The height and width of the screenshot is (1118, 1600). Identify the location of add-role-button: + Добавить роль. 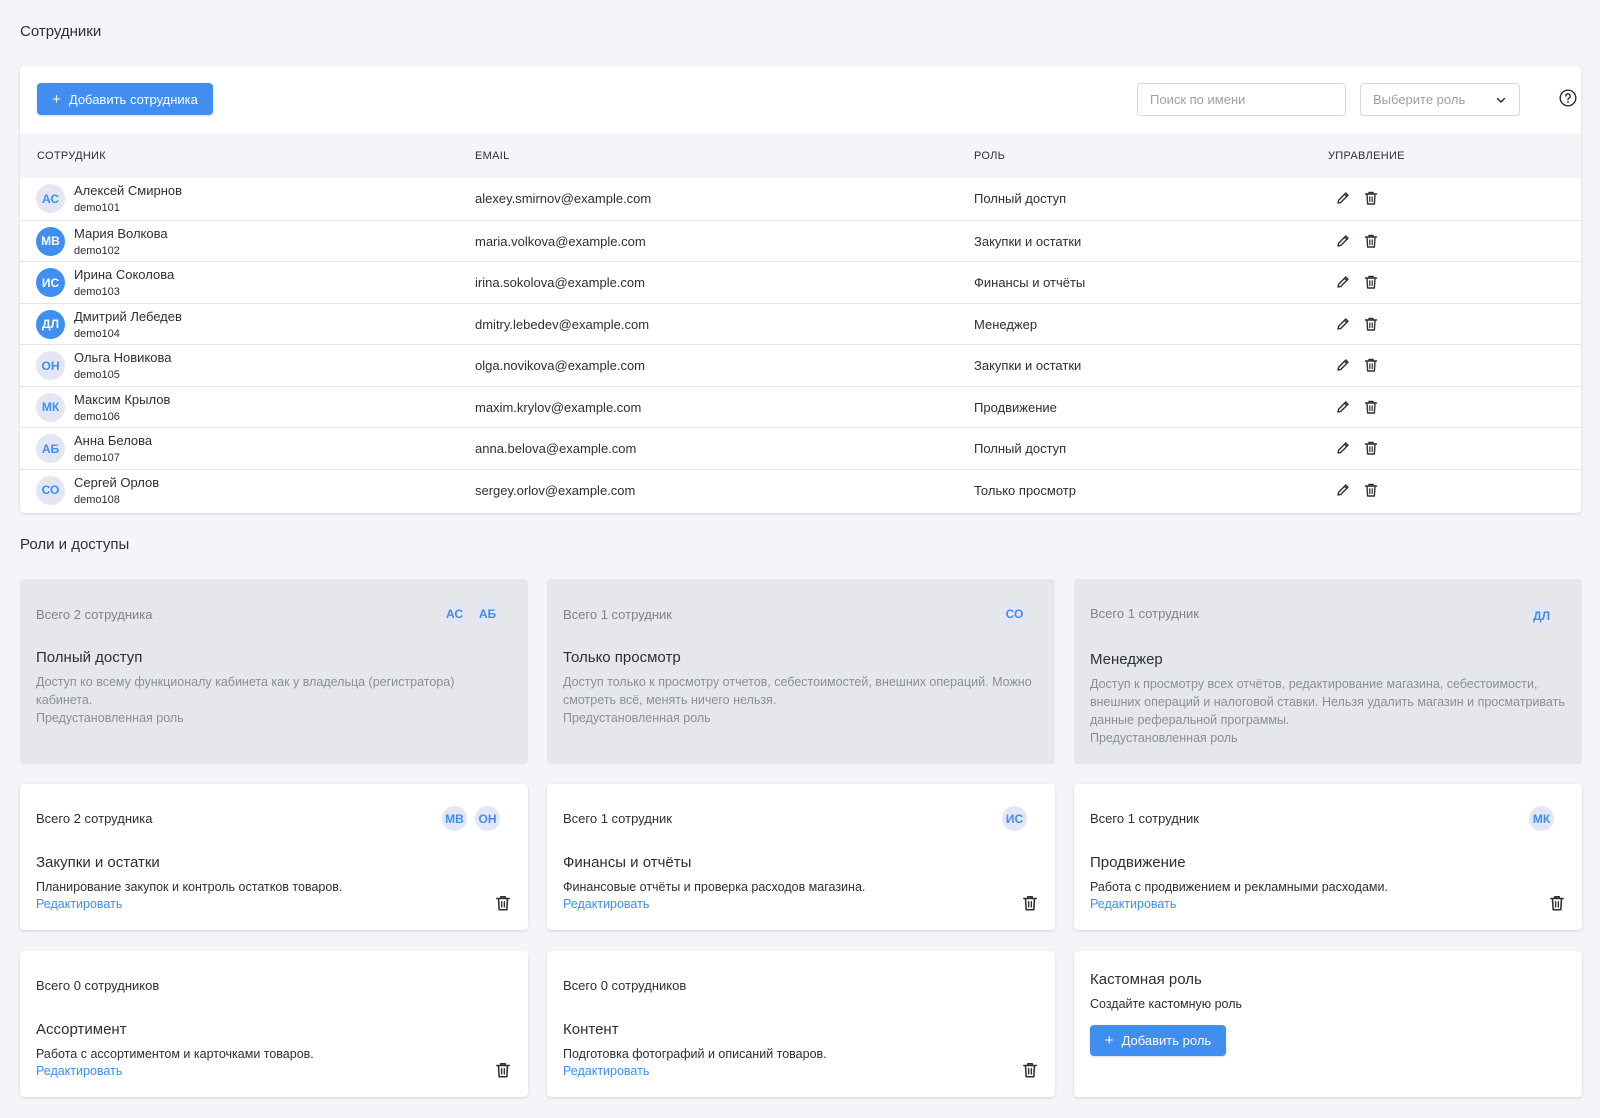
(1158, 1040).